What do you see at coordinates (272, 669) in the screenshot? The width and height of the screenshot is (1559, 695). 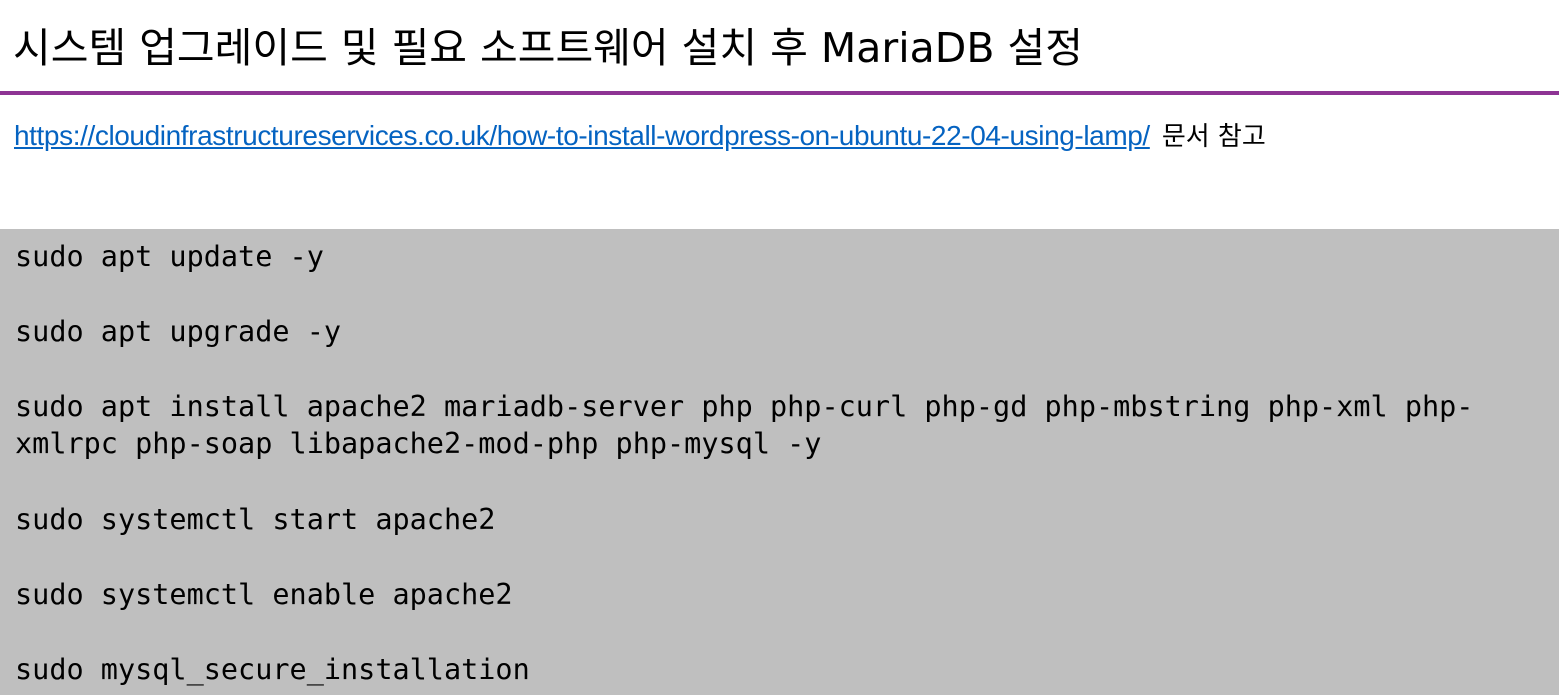 I see `code-line-mysql-secure: sudo mysql_secure_installation` at bounding box center [272, 669].